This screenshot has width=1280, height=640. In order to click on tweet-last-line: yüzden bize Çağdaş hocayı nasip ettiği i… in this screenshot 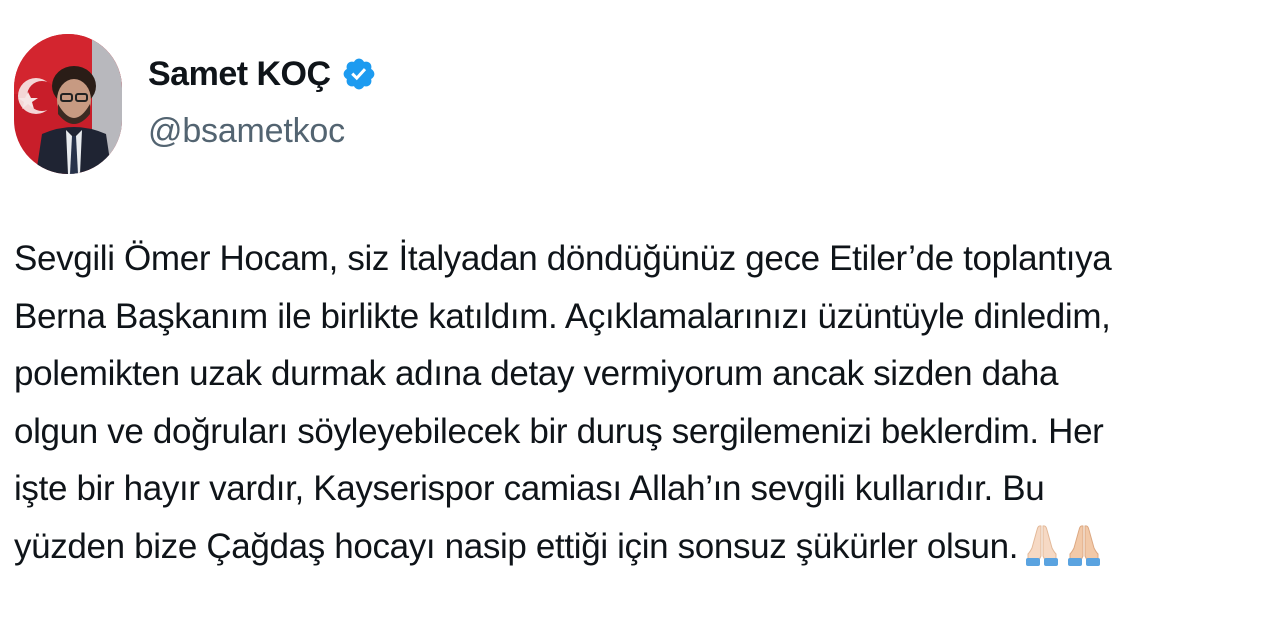, I will do `click(639, 547)`.